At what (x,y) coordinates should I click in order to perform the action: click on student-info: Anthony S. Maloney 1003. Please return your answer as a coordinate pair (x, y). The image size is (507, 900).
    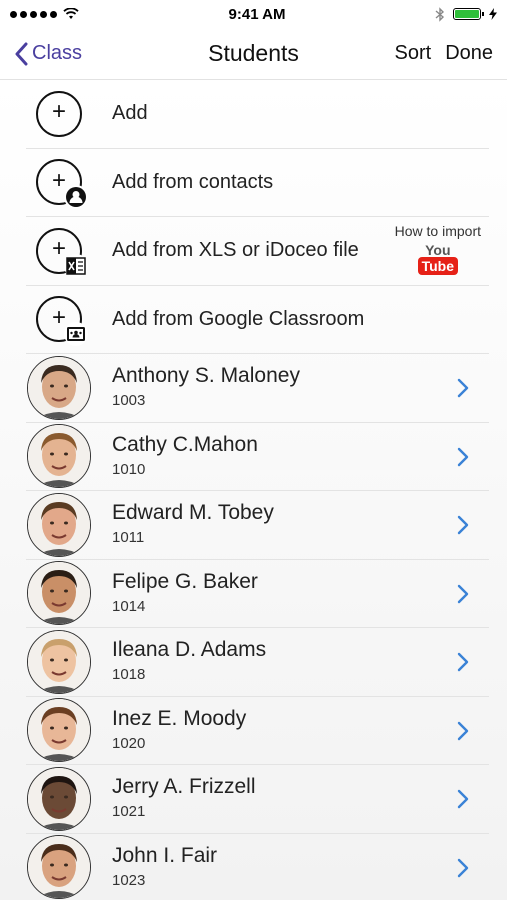
    Looking at the image, I should click on (206, 386).